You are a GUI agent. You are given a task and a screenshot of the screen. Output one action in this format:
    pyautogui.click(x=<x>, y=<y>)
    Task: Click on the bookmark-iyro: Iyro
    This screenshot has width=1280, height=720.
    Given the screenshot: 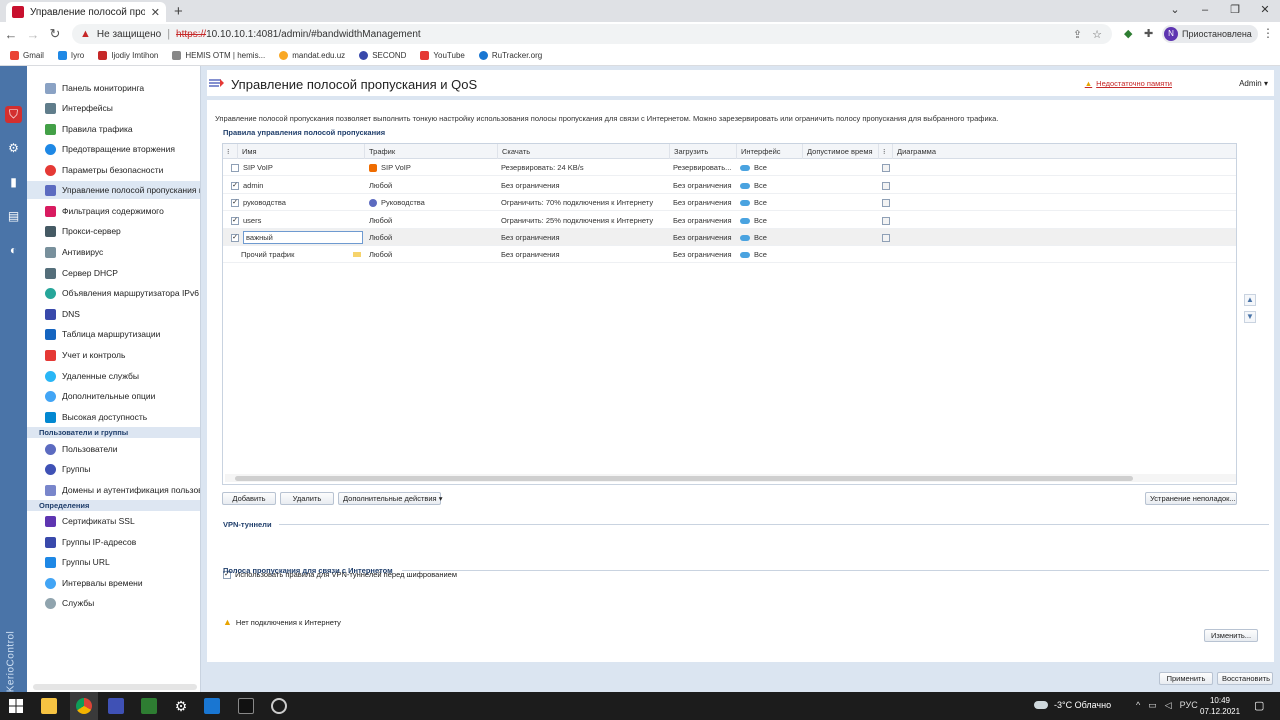 What is the action you would take?
    pyautogui.click(x=70, y=55)
    